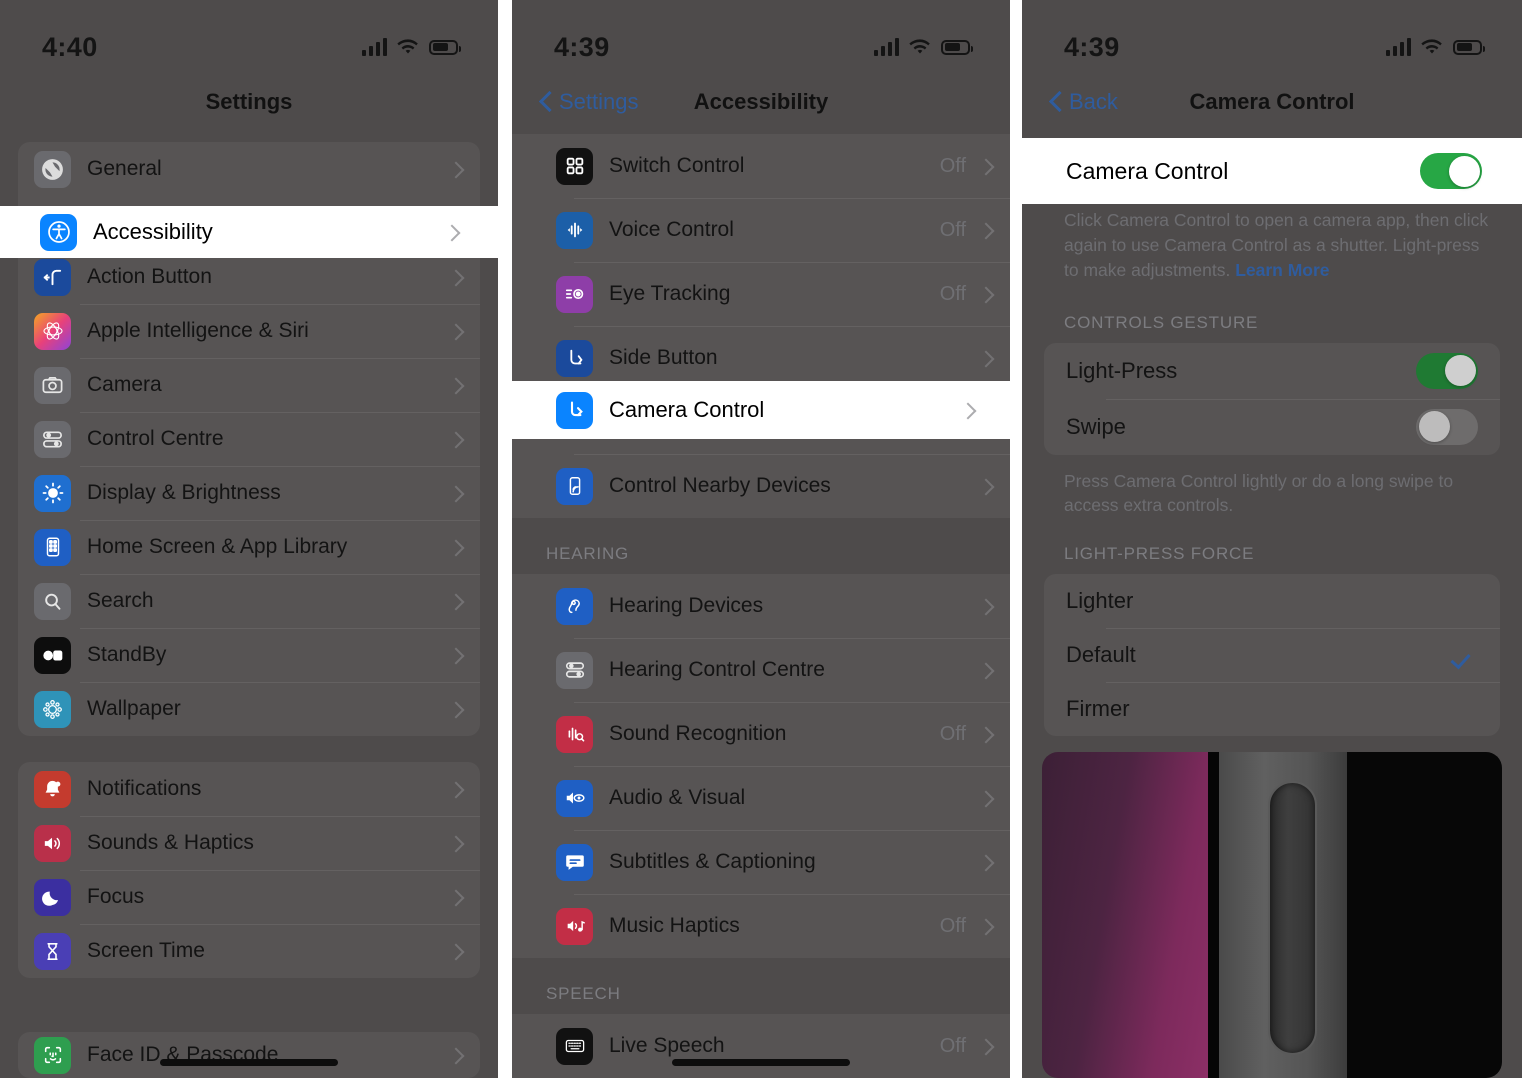 This screenshot has width=1524, height=1078. Describe the element at coordinates (1272, 371) in the screenshot. I see `toggle-row-light-press: Light-Press` at that location.